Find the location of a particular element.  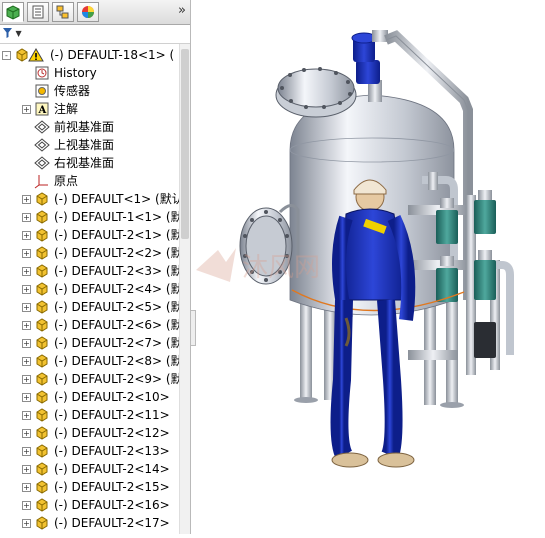

funnel-icon is located at coordinates (7, 33).